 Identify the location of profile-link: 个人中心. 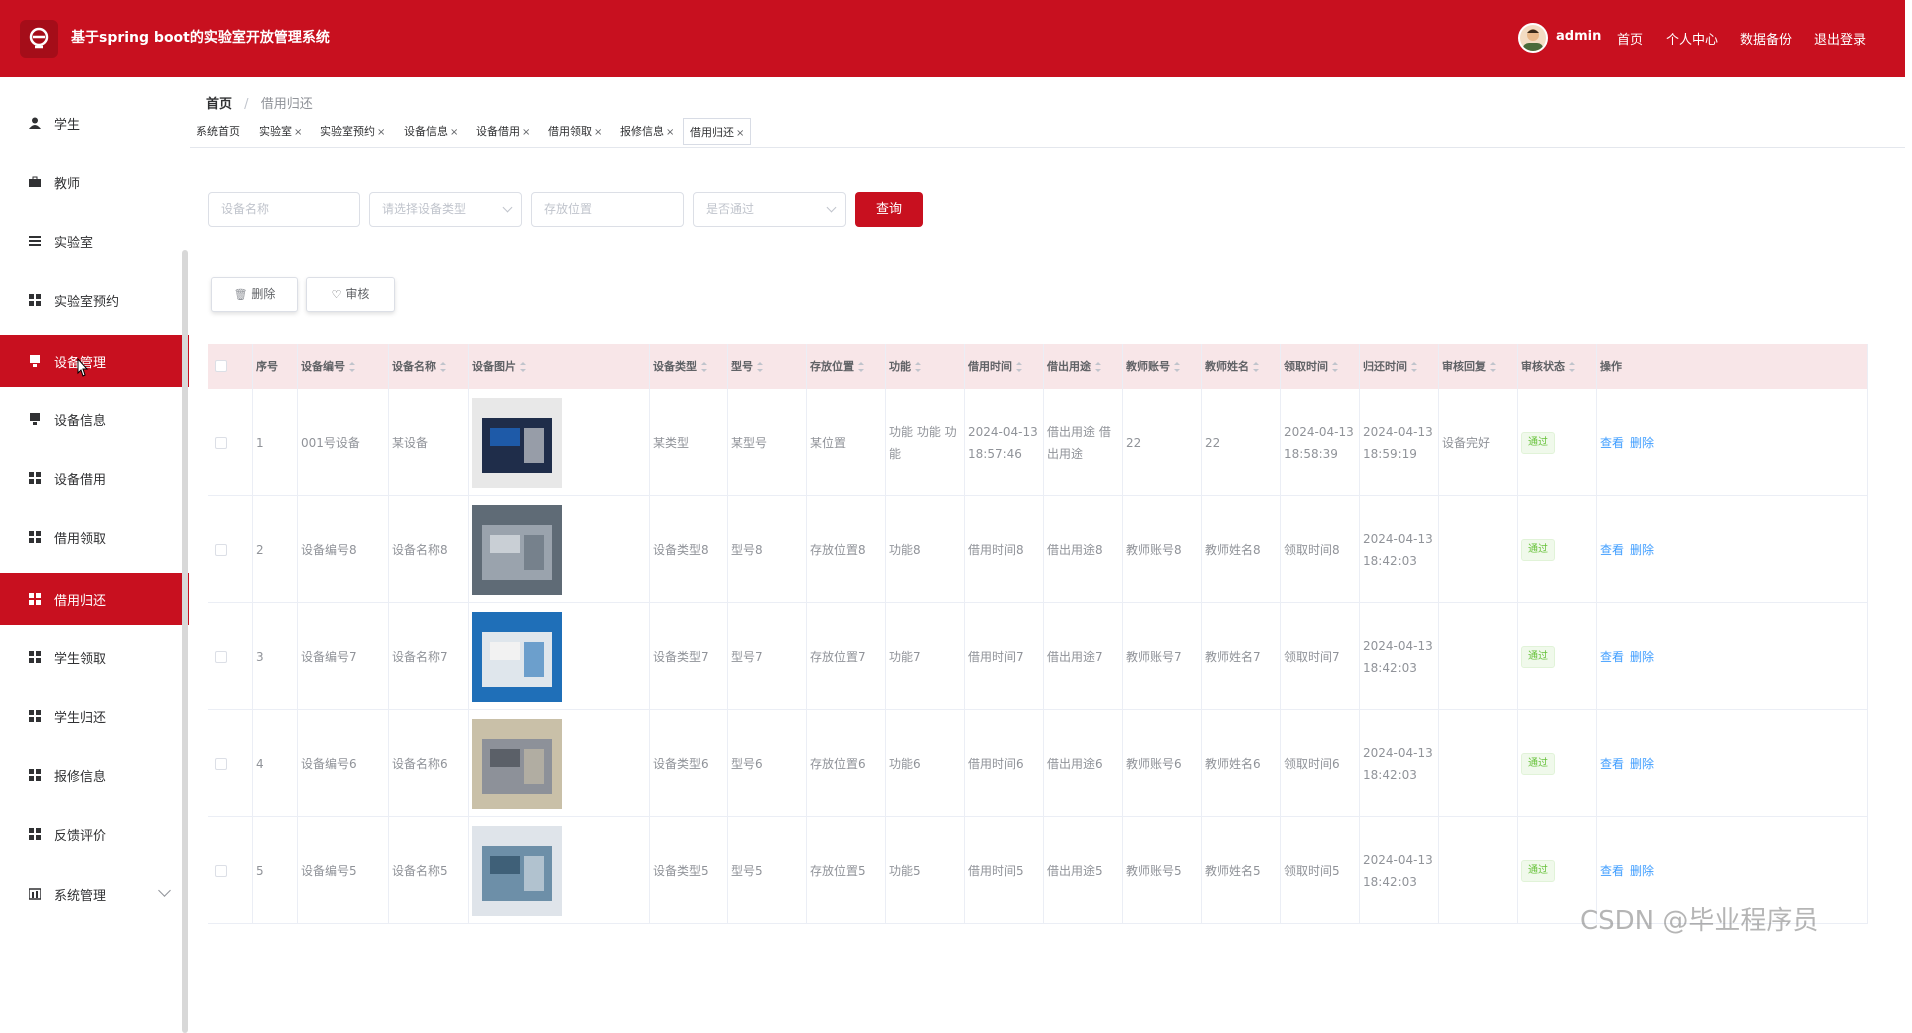
(1692, 38).